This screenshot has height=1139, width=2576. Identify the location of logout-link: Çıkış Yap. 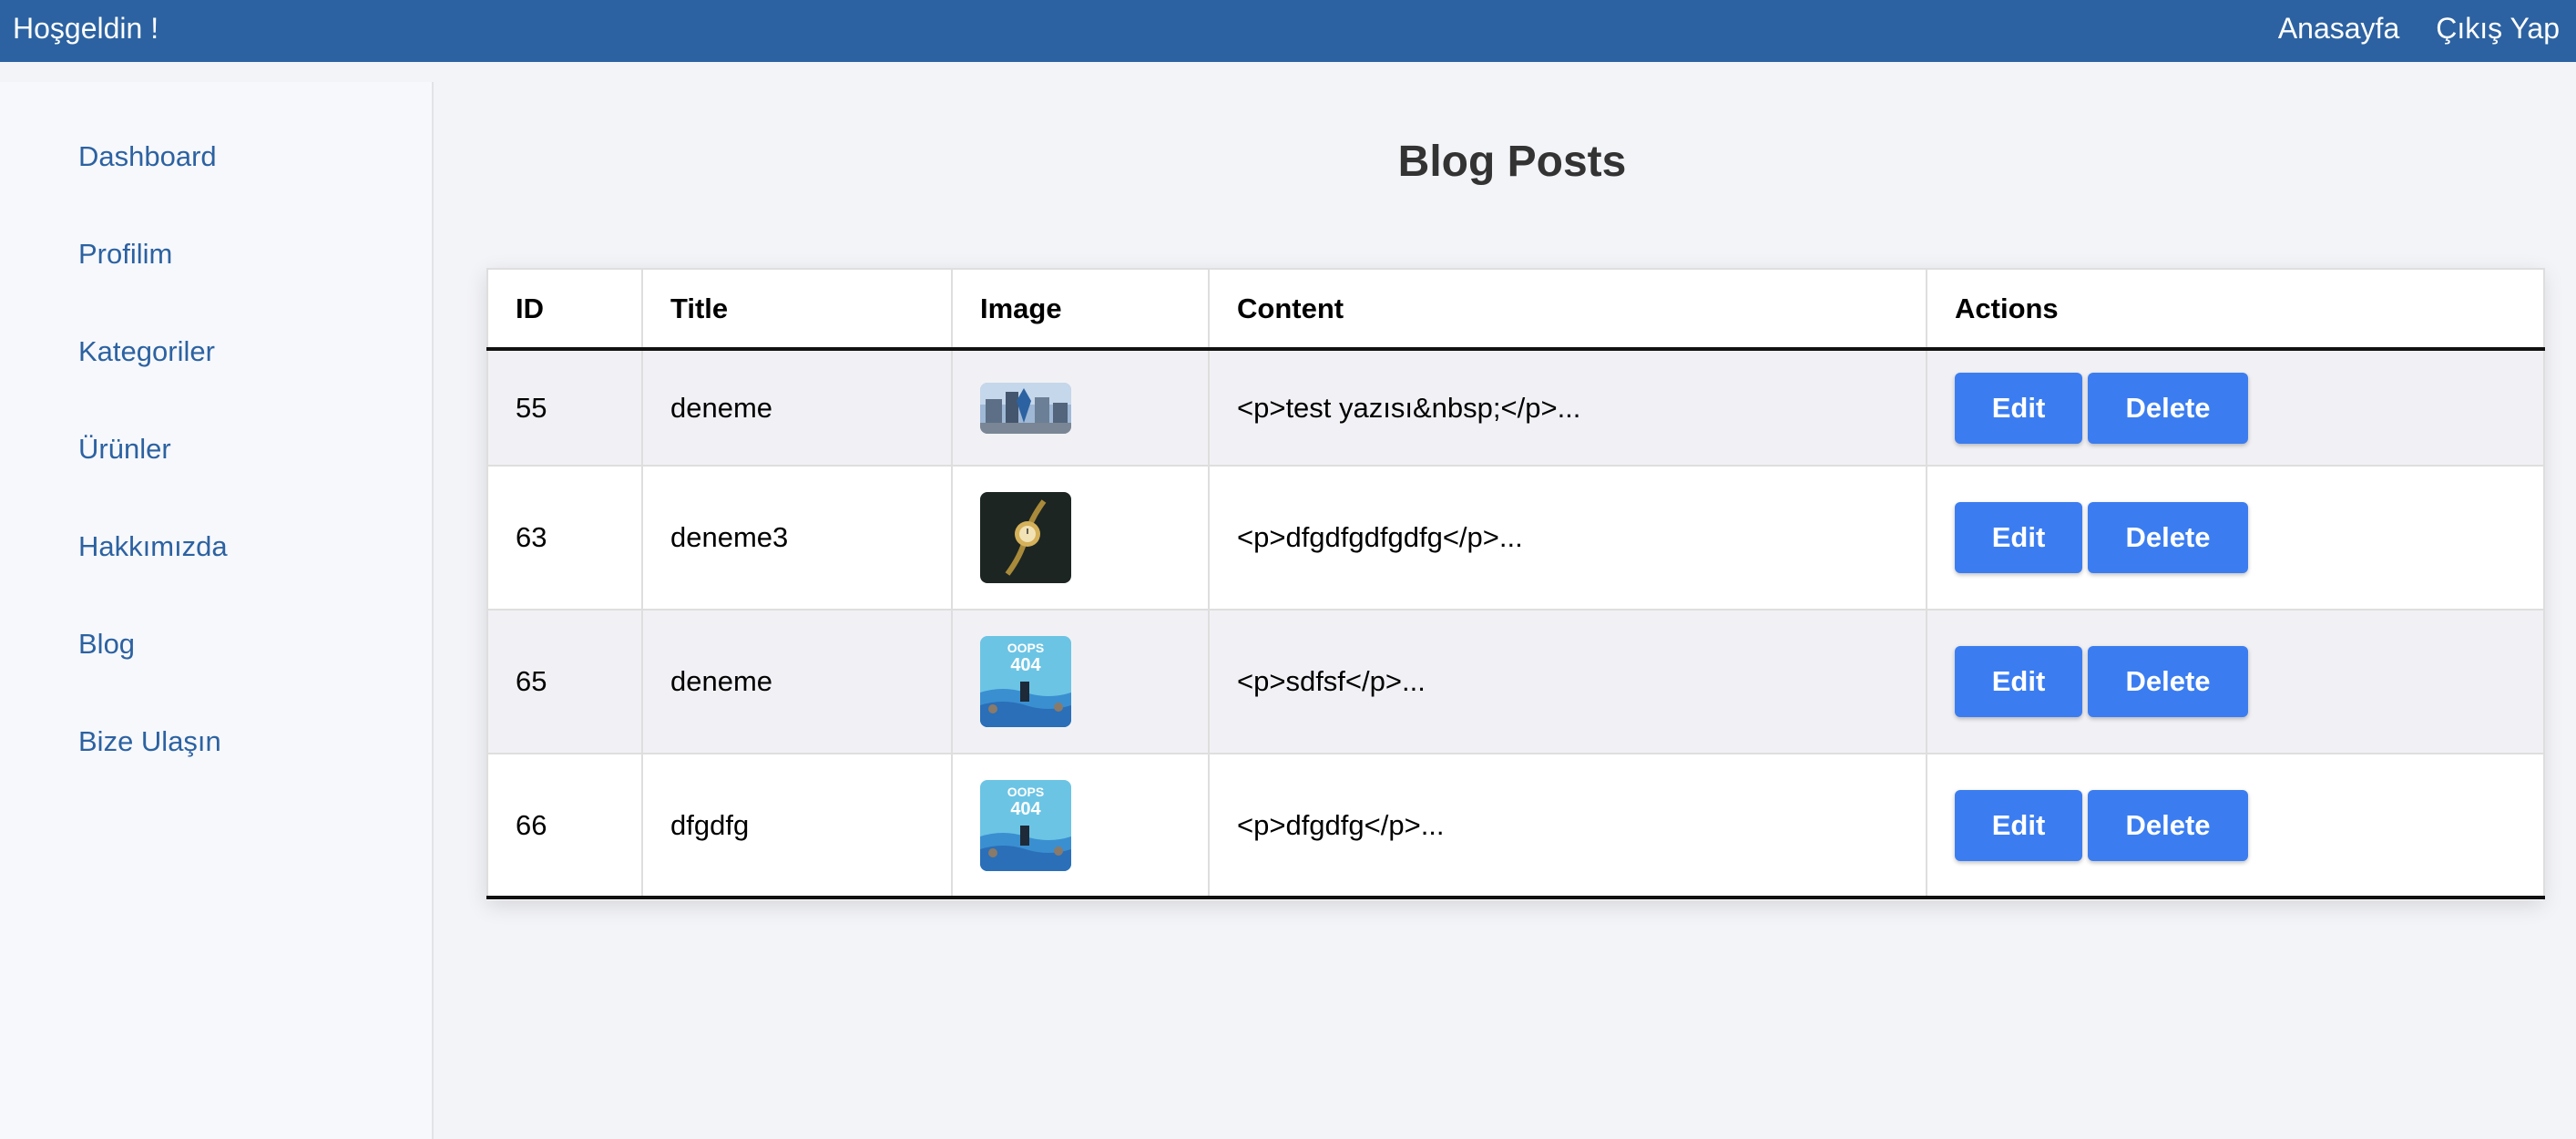
(2498, 29).